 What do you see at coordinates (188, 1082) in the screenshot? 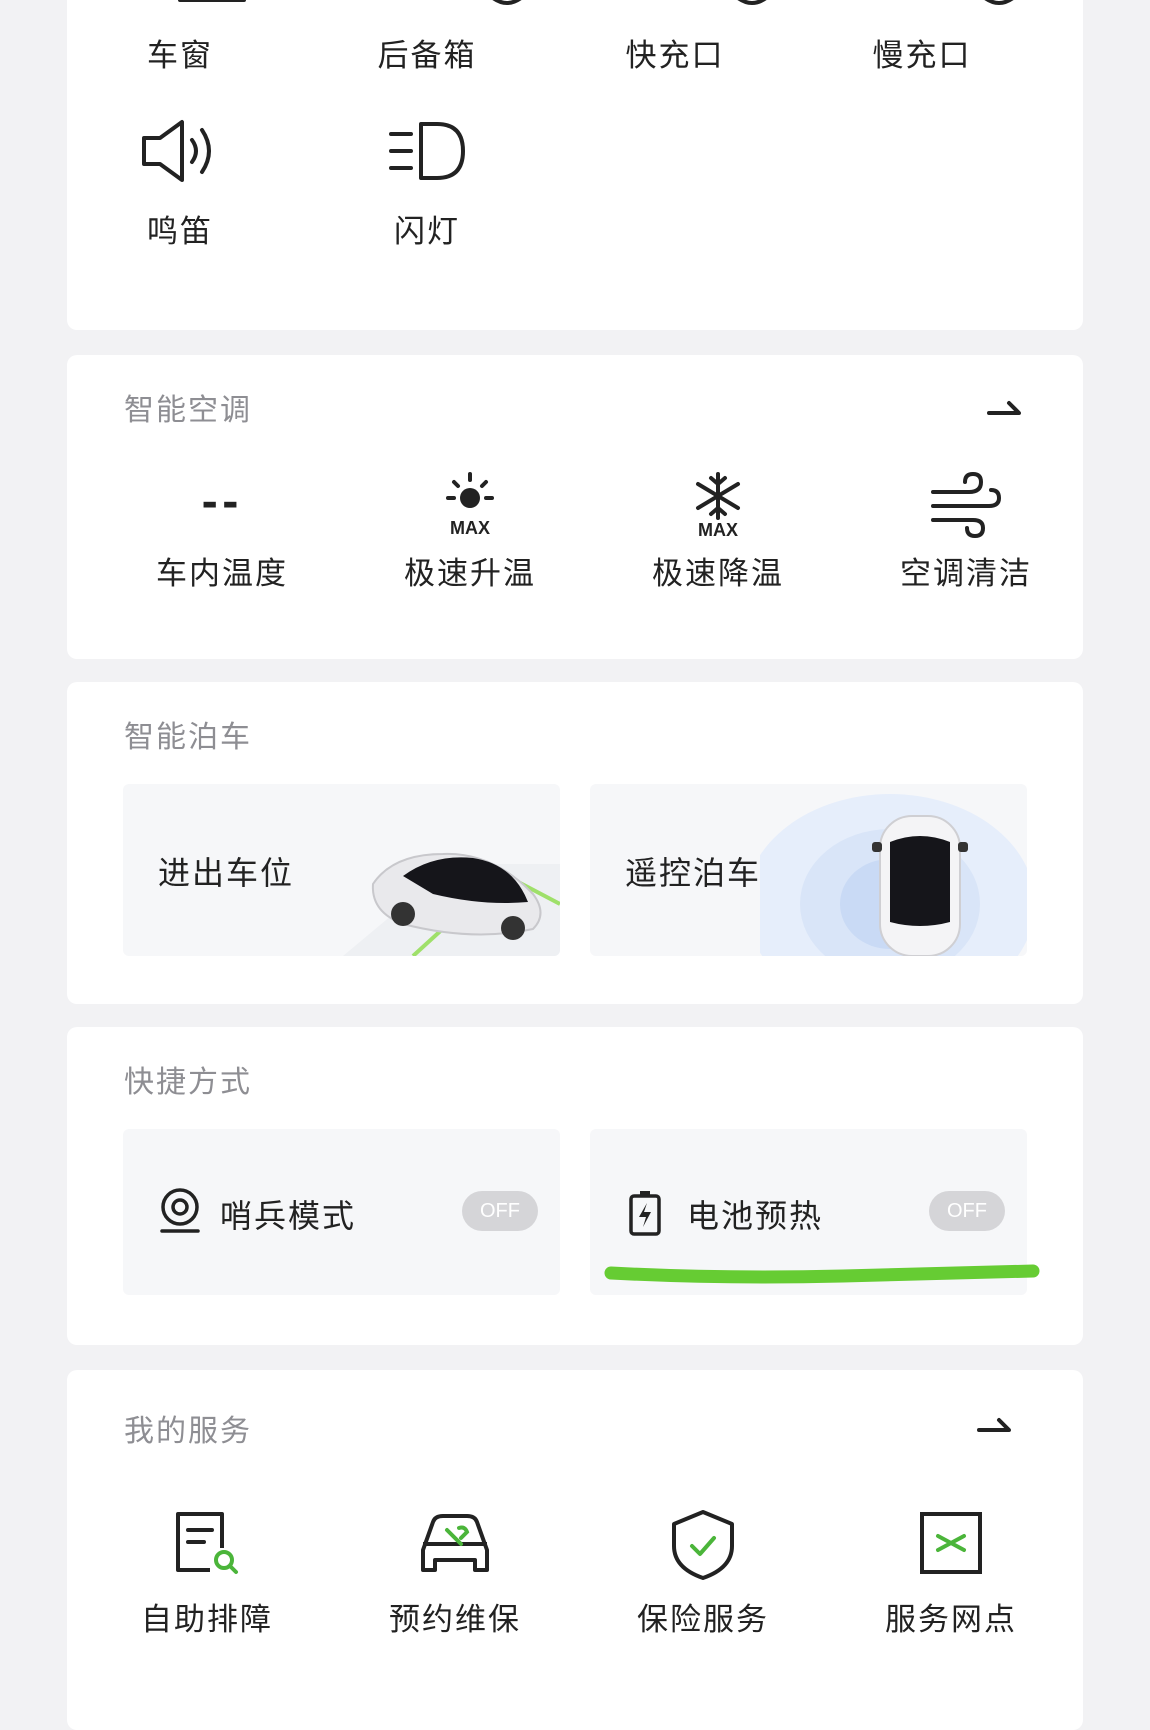
I see `shortcuts-title: 快捷方式` at bounding box center [188, 1082].